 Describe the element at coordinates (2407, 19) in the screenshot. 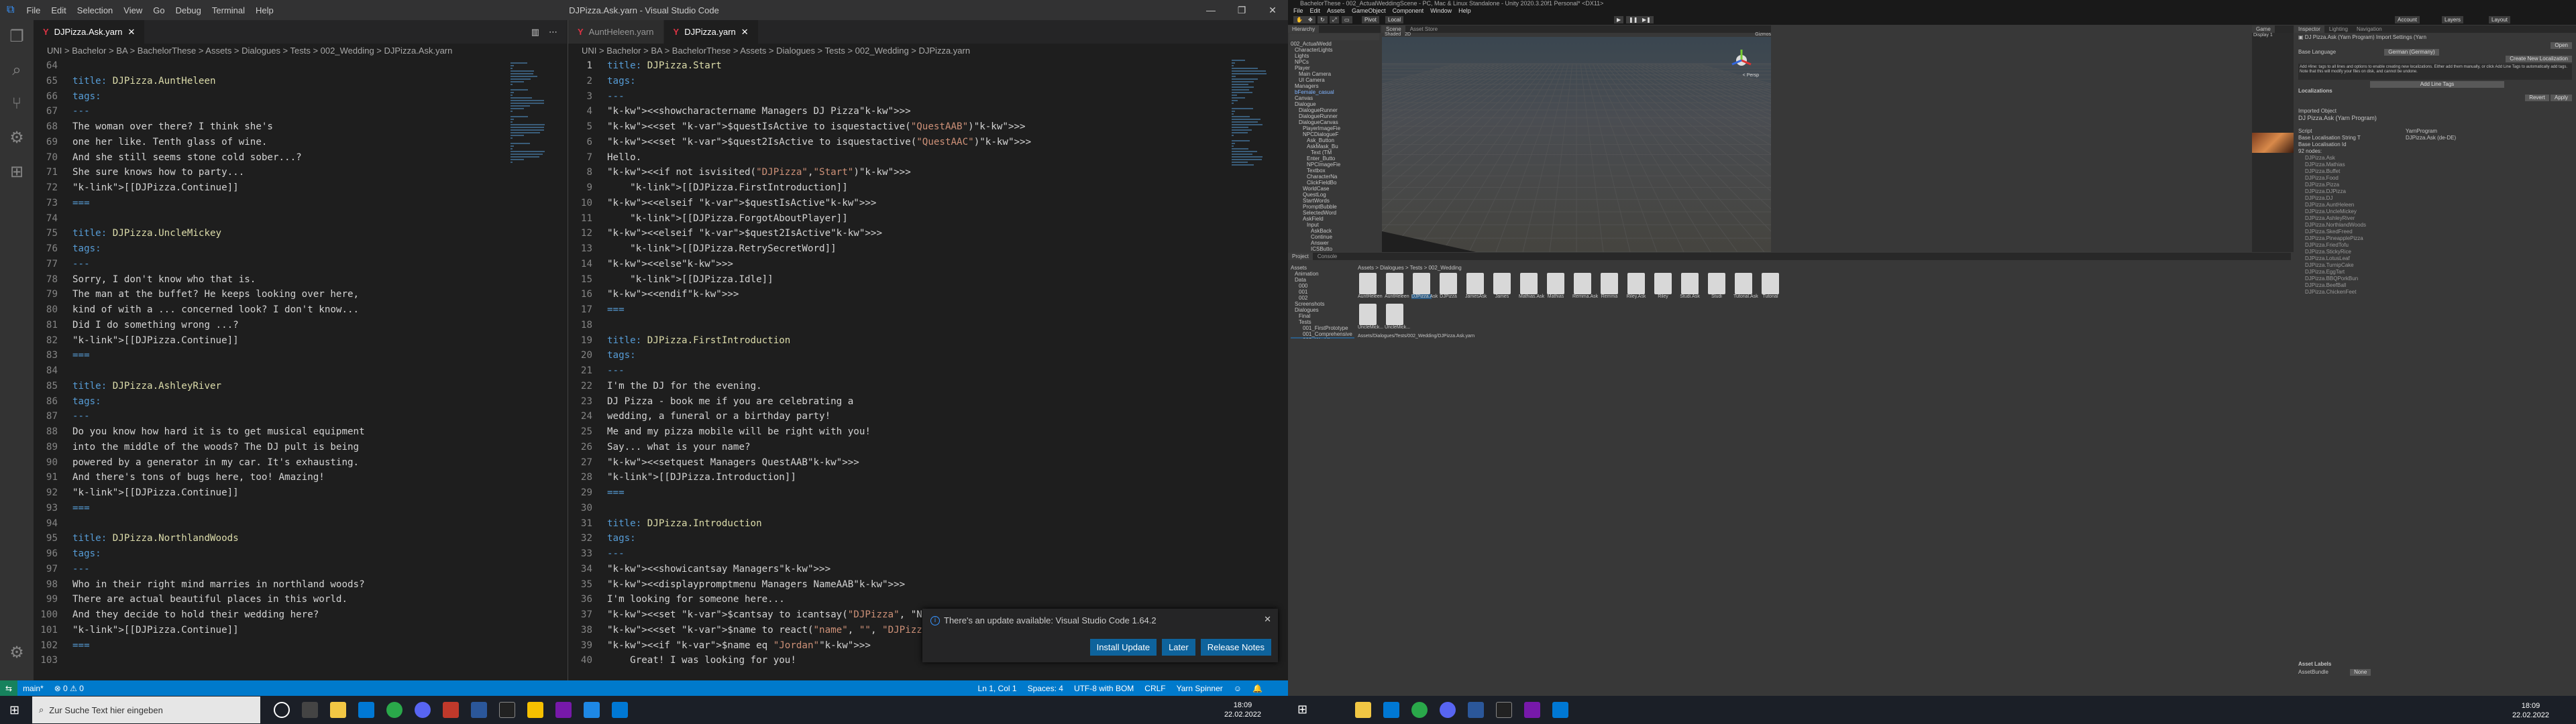

I see `account-button: Account` at that location.